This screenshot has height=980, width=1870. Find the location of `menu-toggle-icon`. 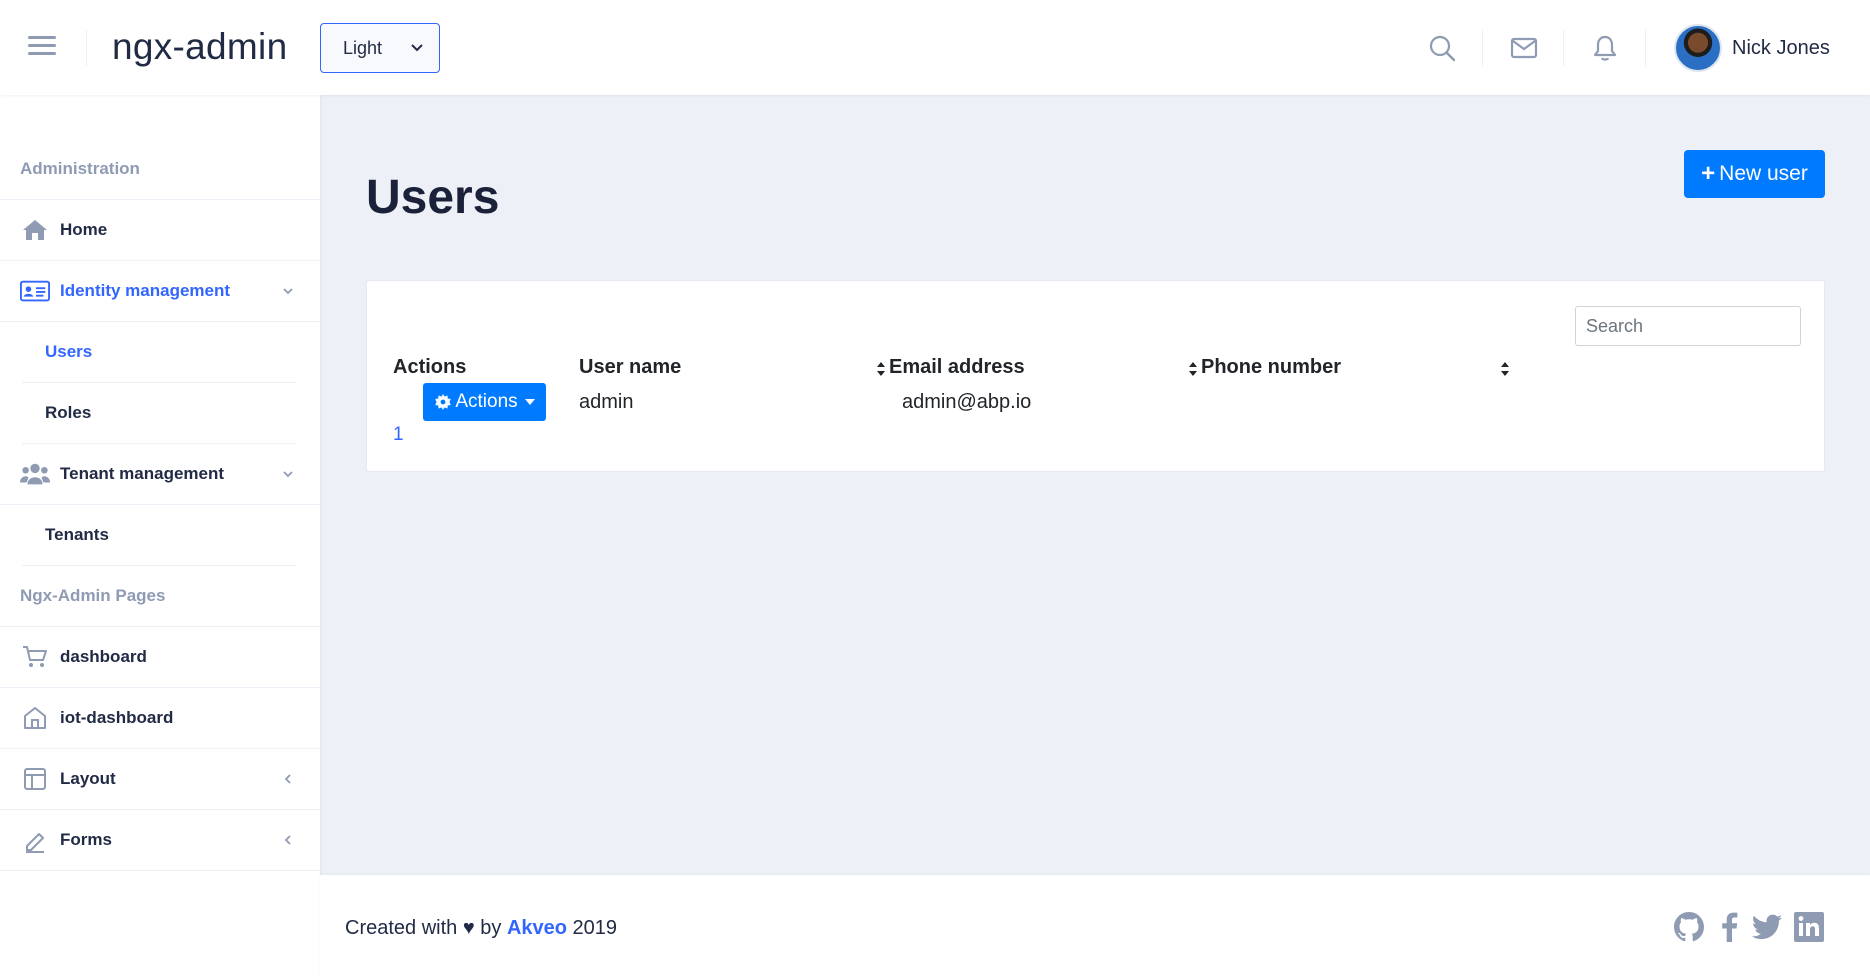

menu-toggle-icon is located at coordinates (42, 47).